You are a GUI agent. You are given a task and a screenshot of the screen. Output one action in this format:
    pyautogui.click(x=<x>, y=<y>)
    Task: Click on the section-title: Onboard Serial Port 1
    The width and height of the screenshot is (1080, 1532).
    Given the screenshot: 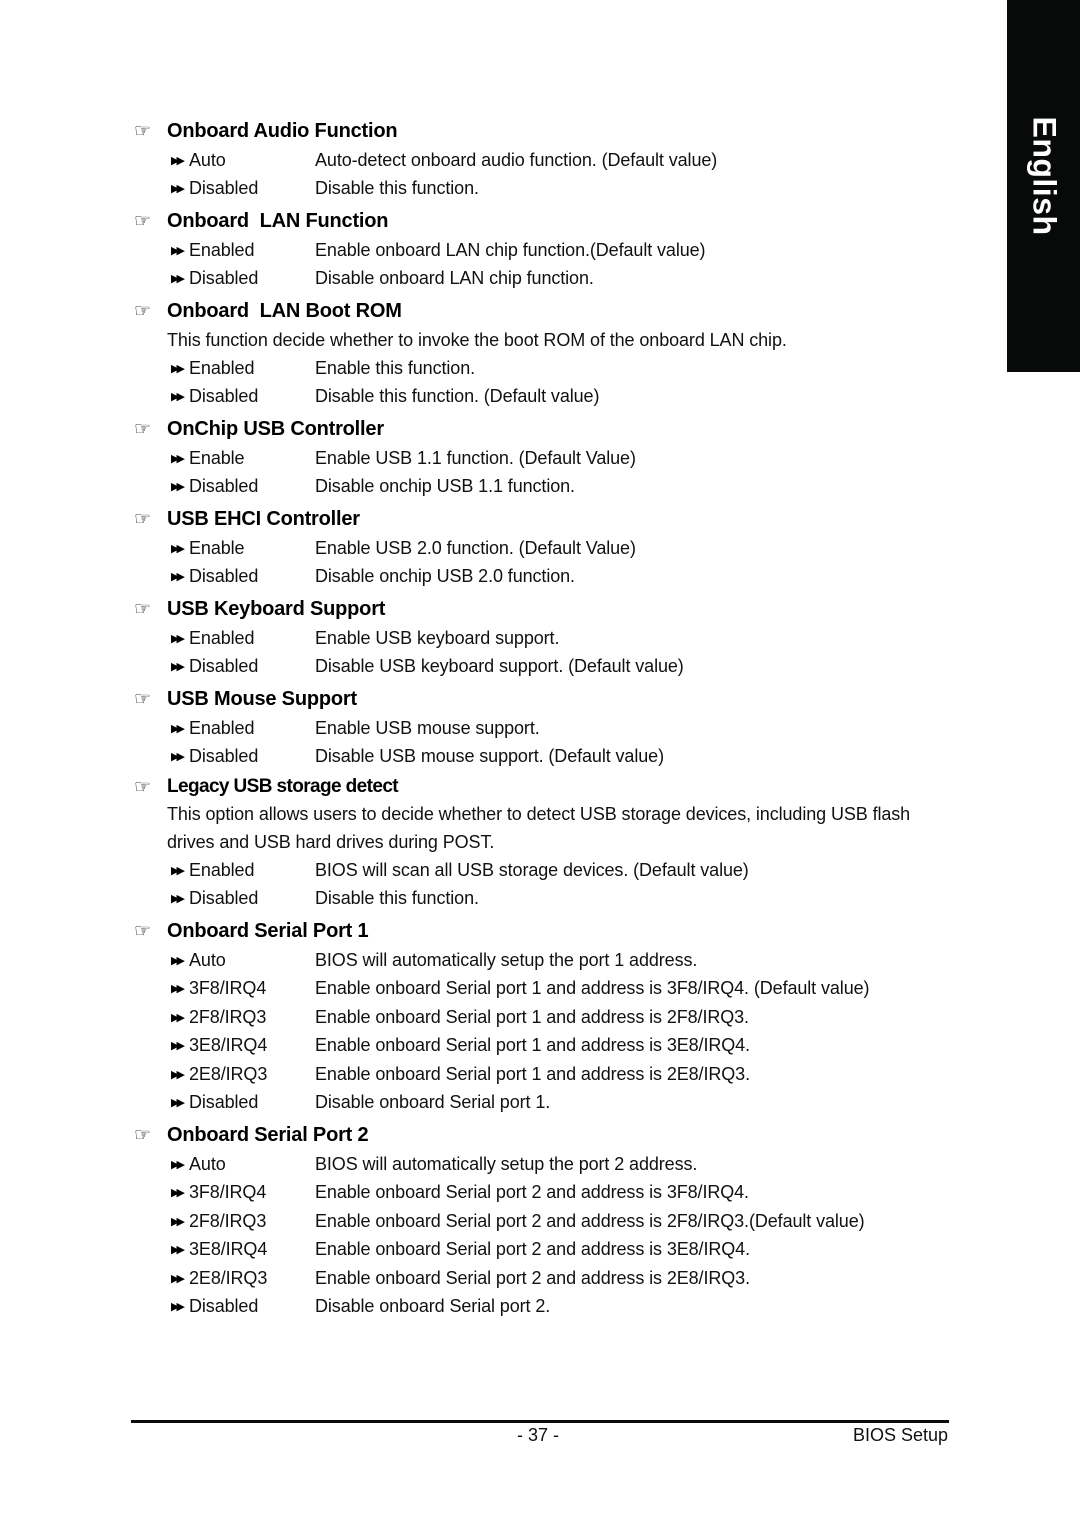 What is the action you would take?
    pyautogui.click(x=268, y=930)
    